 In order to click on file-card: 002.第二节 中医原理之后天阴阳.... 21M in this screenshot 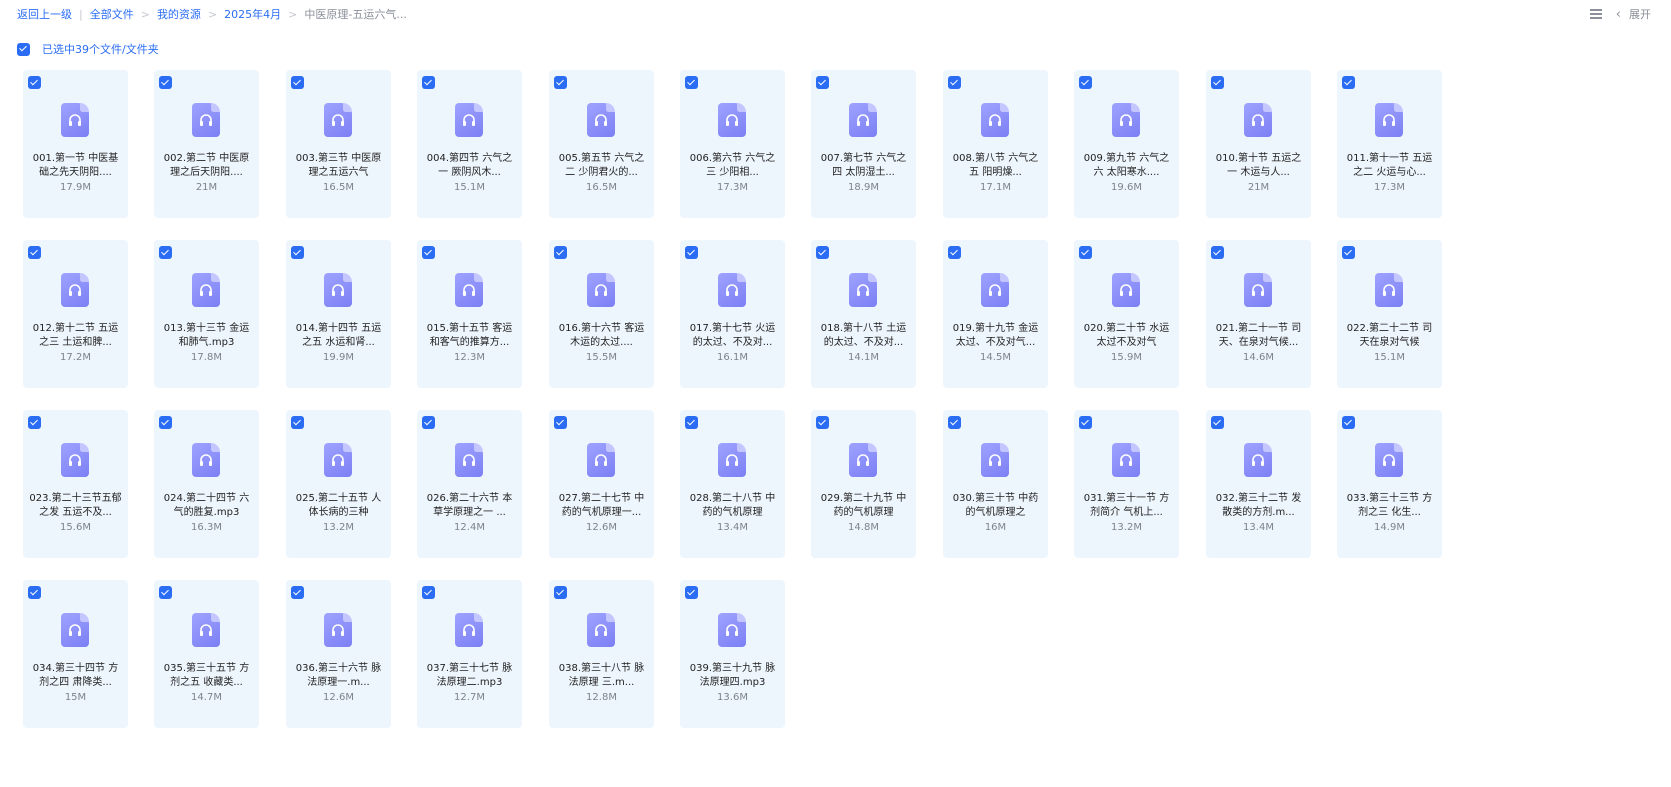, I will do `click(206, 144)`.